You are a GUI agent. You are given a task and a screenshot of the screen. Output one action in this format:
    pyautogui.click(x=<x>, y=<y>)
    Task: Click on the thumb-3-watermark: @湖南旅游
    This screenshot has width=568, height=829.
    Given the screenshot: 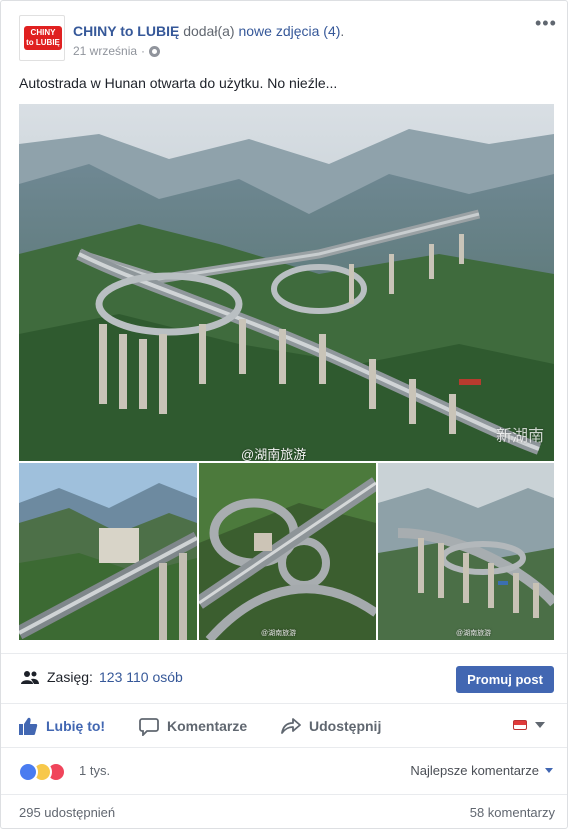 What is the action you would take?
    pyautogui.click(x=474, y=633)
    